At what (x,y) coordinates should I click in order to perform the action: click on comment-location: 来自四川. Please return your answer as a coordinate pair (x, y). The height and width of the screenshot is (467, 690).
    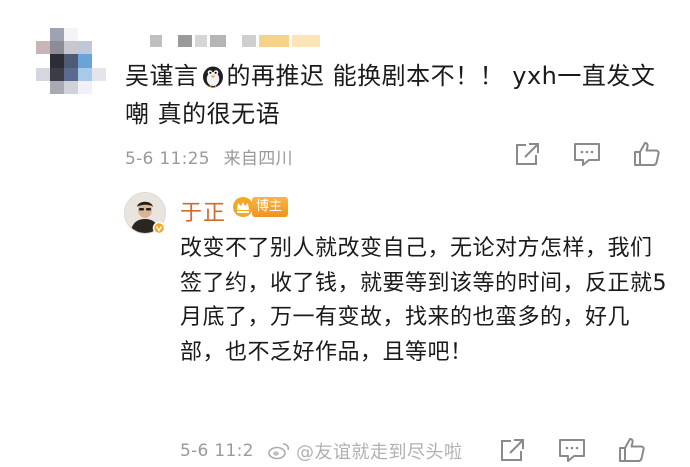
    Looking at the image, I should click on (258, 159).